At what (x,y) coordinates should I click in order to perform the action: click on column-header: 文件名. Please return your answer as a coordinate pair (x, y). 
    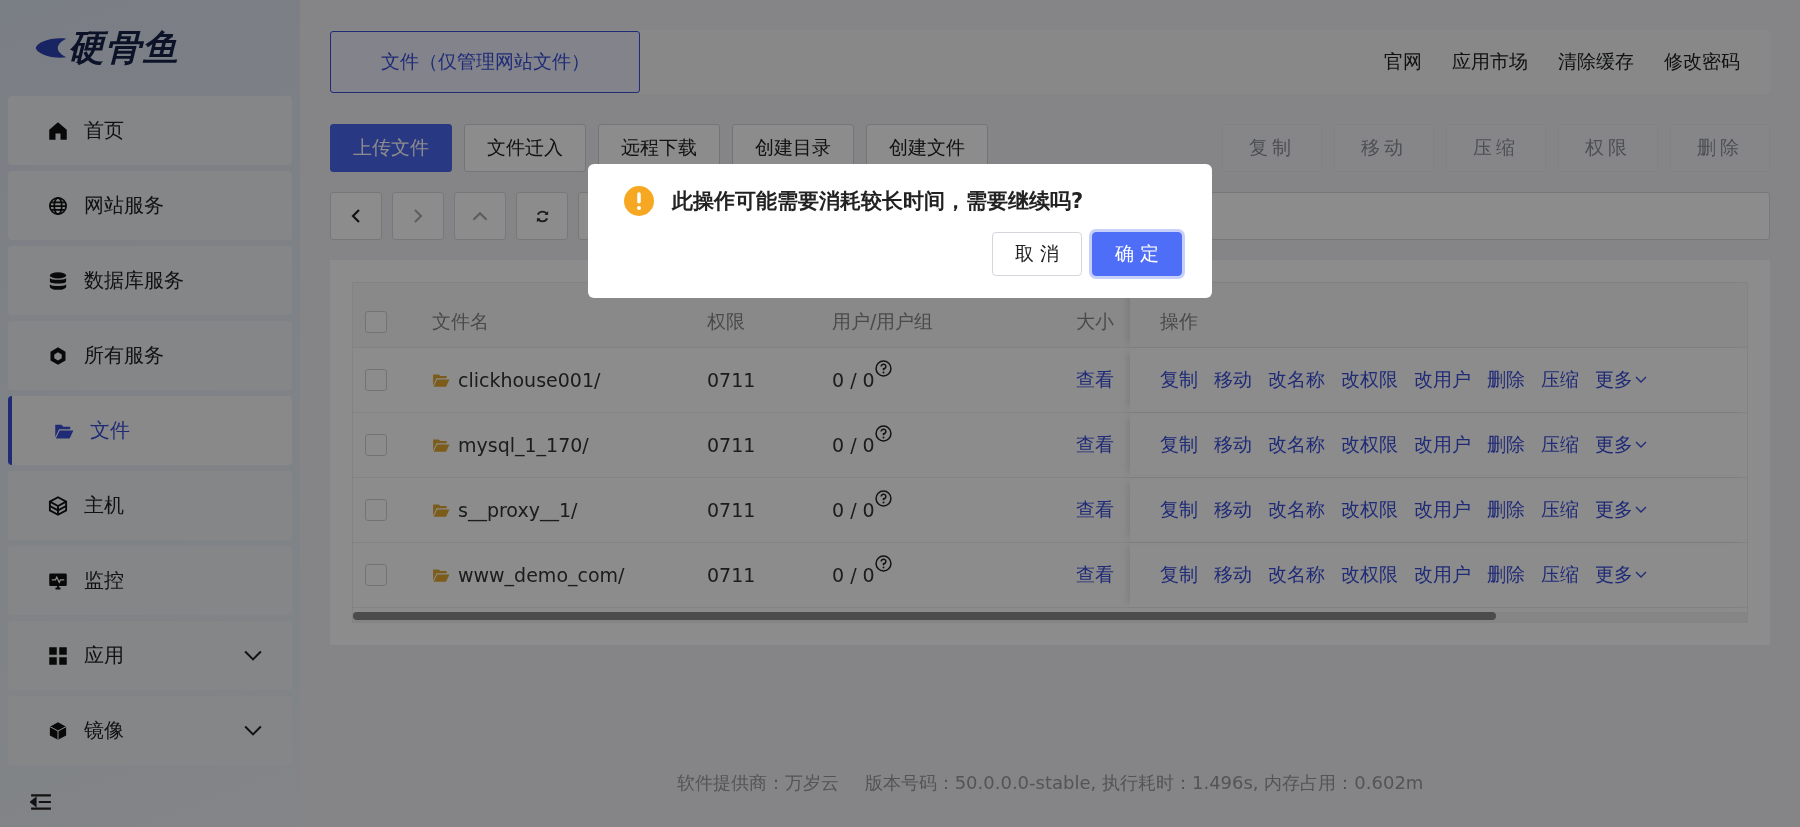
    Looking at the image, I should click on (460, 321).